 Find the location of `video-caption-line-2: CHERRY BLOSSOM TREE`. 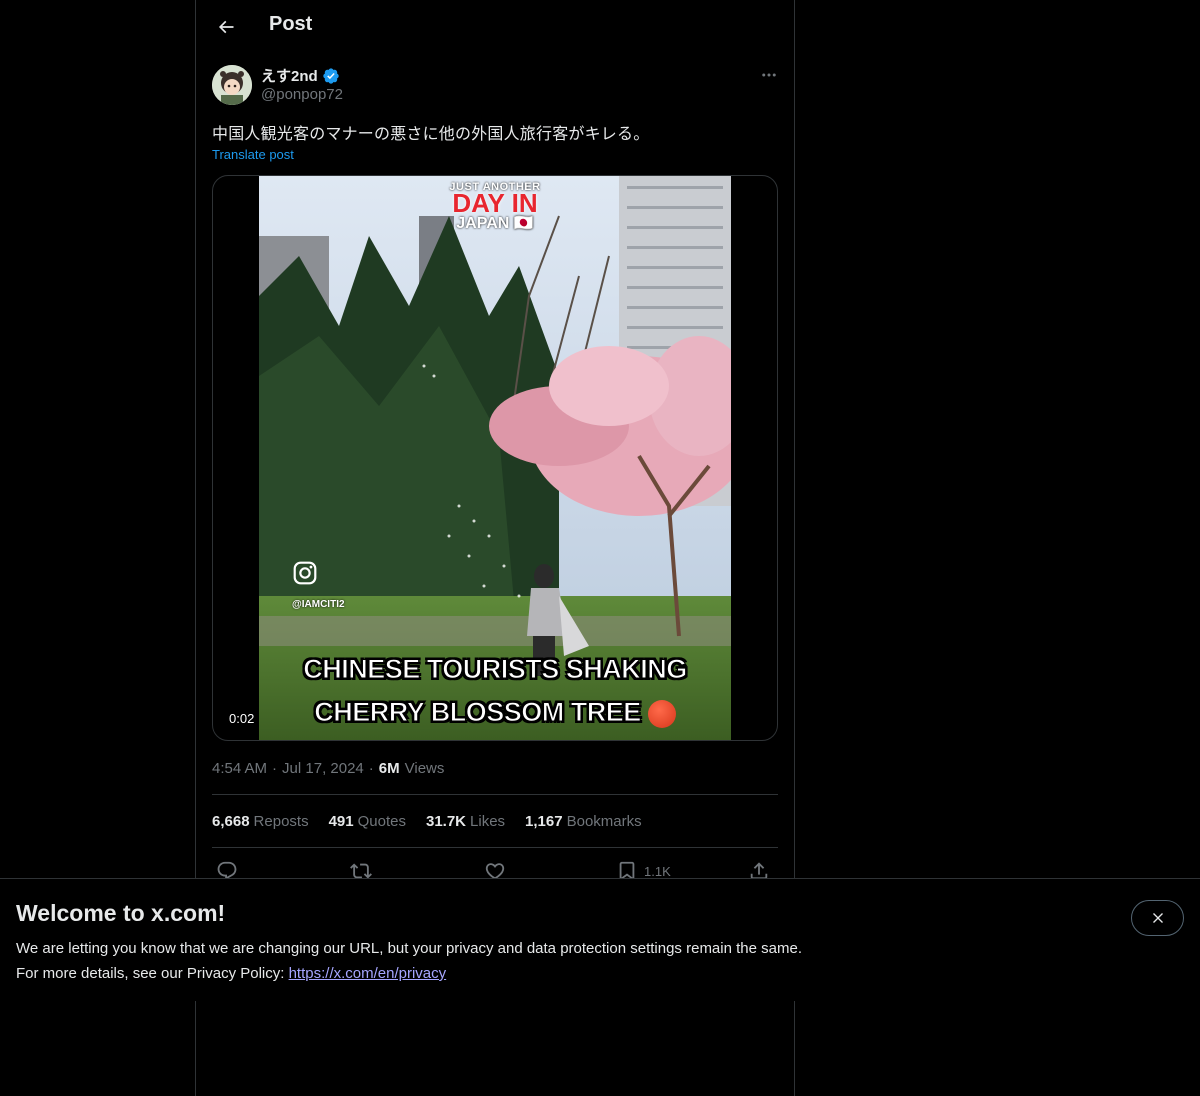

video-caption-line-2: CHERRY BLOSSOM TREE is located at coordinates (495, 712).